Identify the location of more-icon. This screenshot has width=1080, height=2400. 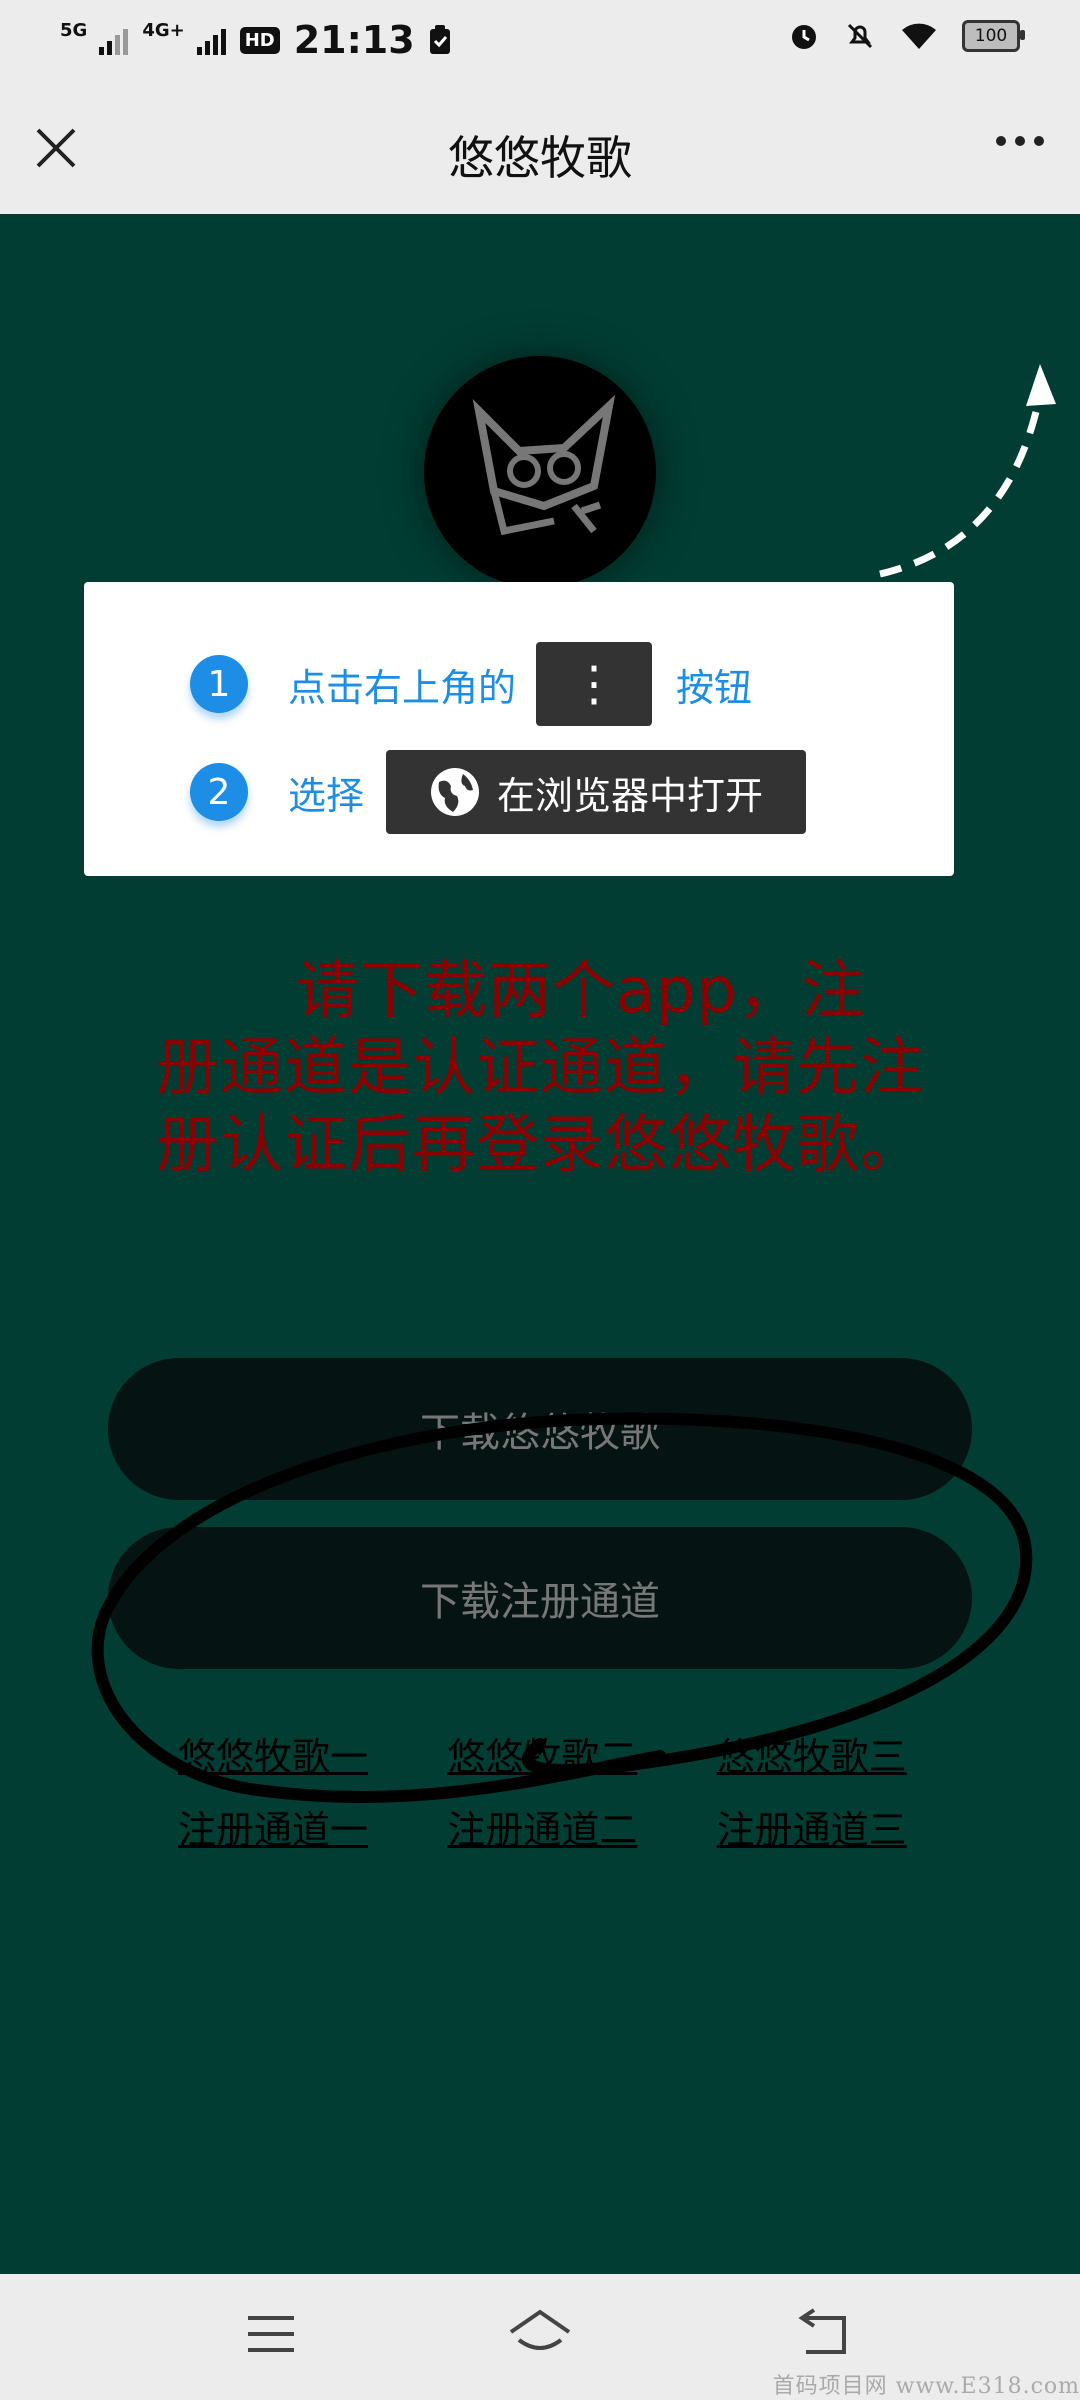
(1020, 141).